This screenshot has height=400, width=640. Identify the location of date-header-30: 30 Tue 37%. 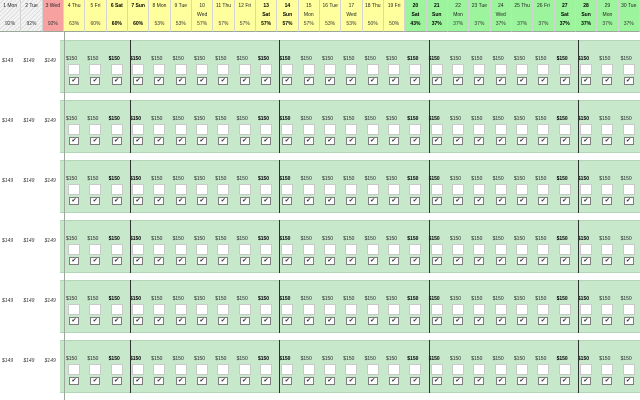
(629, 16).